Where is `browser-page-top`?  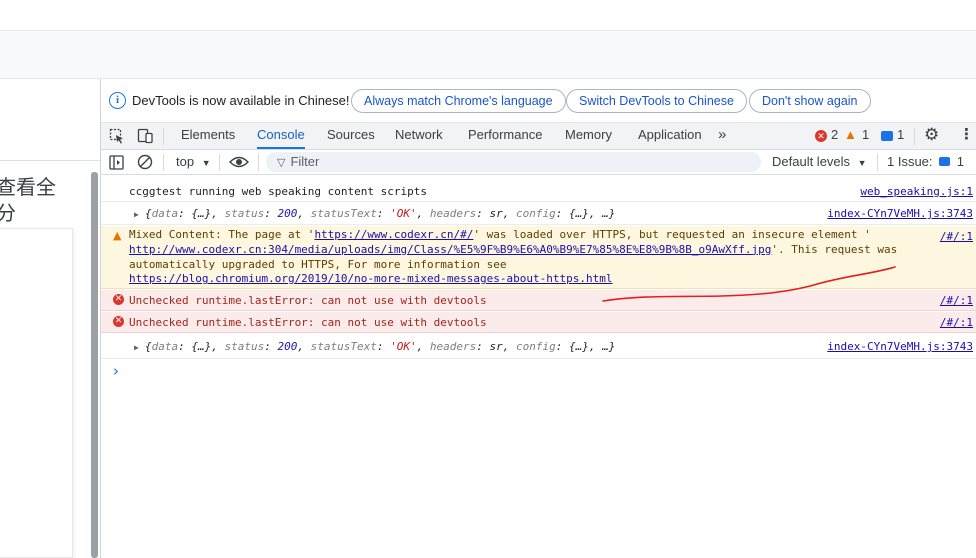
browser-page-top is located at coordinates (488, 15).